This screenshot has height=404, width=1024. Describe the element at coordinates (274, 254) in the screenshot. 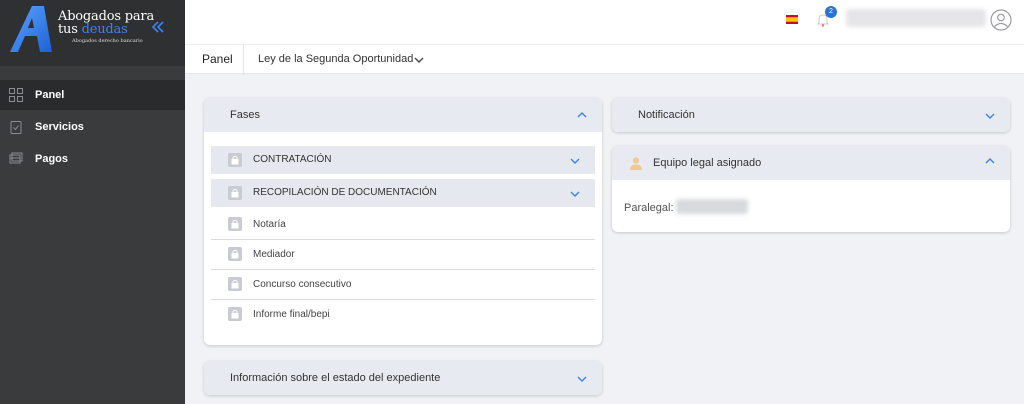

I see `step-label: Mediador` at that location.